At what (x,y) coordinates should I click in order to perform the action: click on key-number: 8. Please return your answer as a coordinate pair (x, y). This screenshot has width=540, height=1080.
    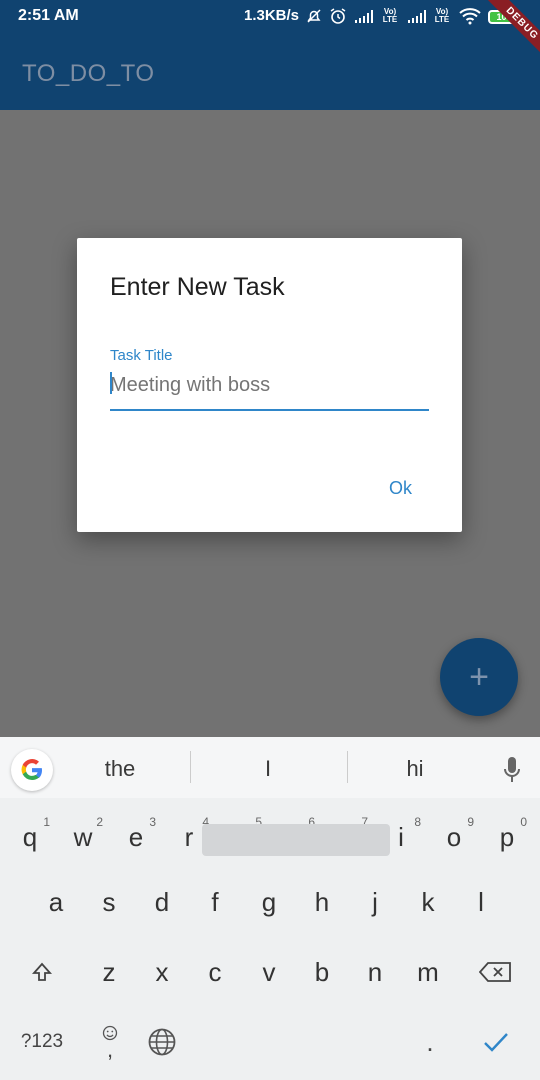
    Looking at the image, I should click on (417, 822).